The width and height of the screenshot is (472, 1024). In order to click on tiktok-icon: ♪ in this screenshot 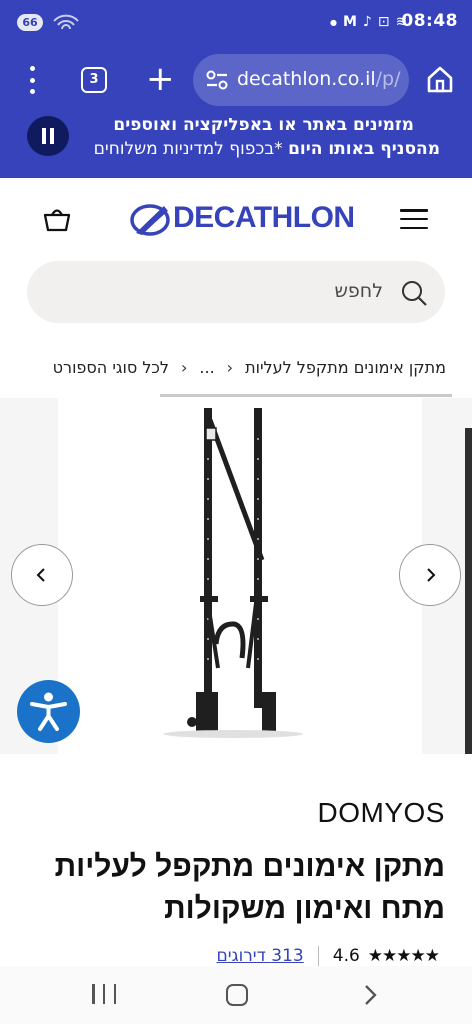, I will do `click(367, 22)`.